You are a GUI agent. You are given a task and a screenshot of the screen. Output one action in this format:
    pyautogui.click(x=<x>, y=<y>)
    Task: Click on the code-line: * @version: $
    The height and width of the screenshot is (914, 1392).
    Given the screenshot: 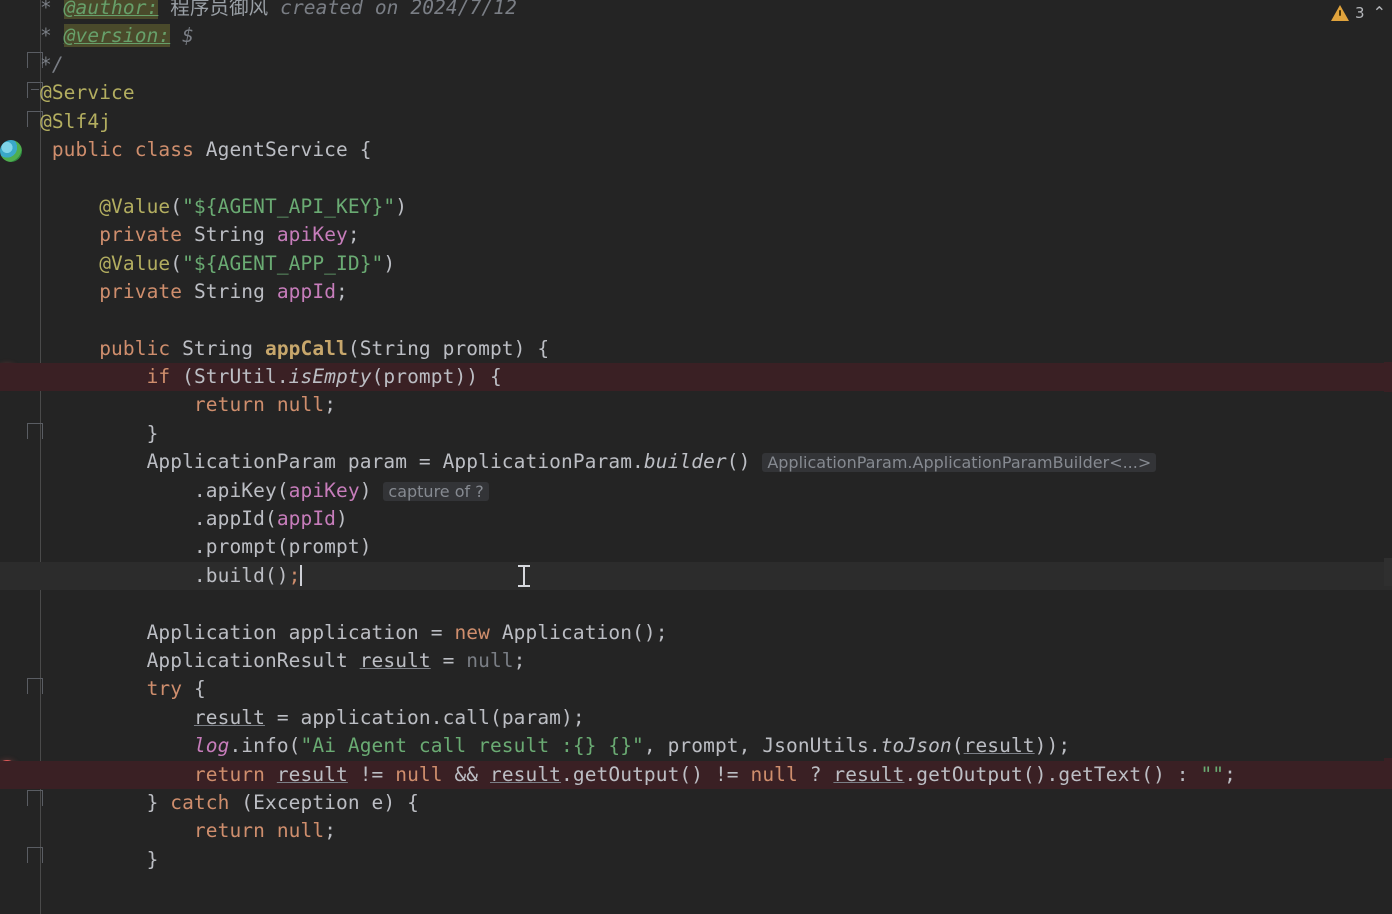 What is the action you would take?
    pyautogui.click(x=696, y=36)
    